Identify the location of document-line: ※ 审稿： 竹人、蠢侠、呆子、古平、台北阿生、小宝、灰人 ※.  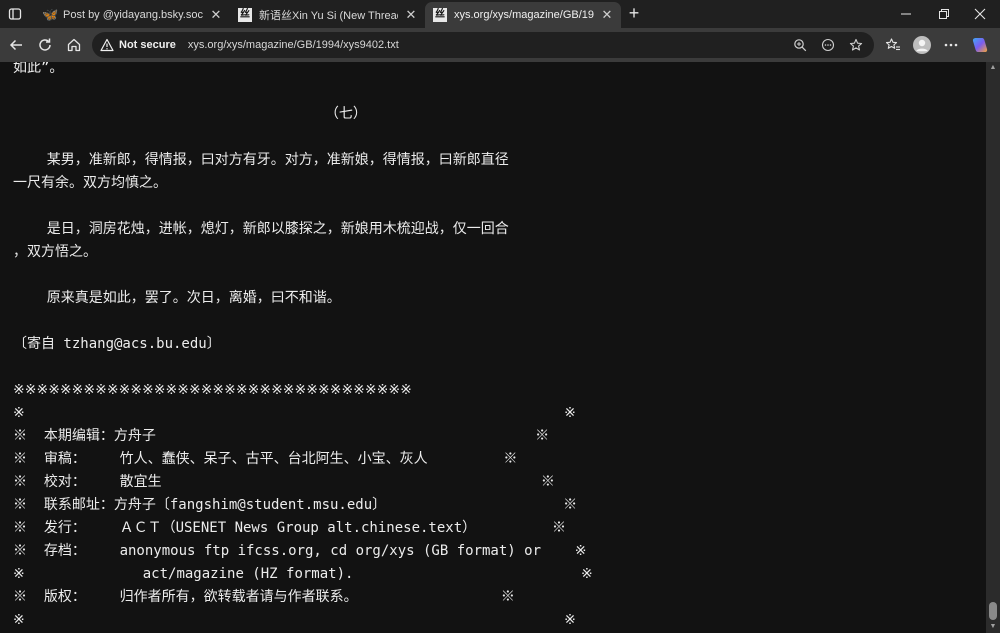
(265, 459).